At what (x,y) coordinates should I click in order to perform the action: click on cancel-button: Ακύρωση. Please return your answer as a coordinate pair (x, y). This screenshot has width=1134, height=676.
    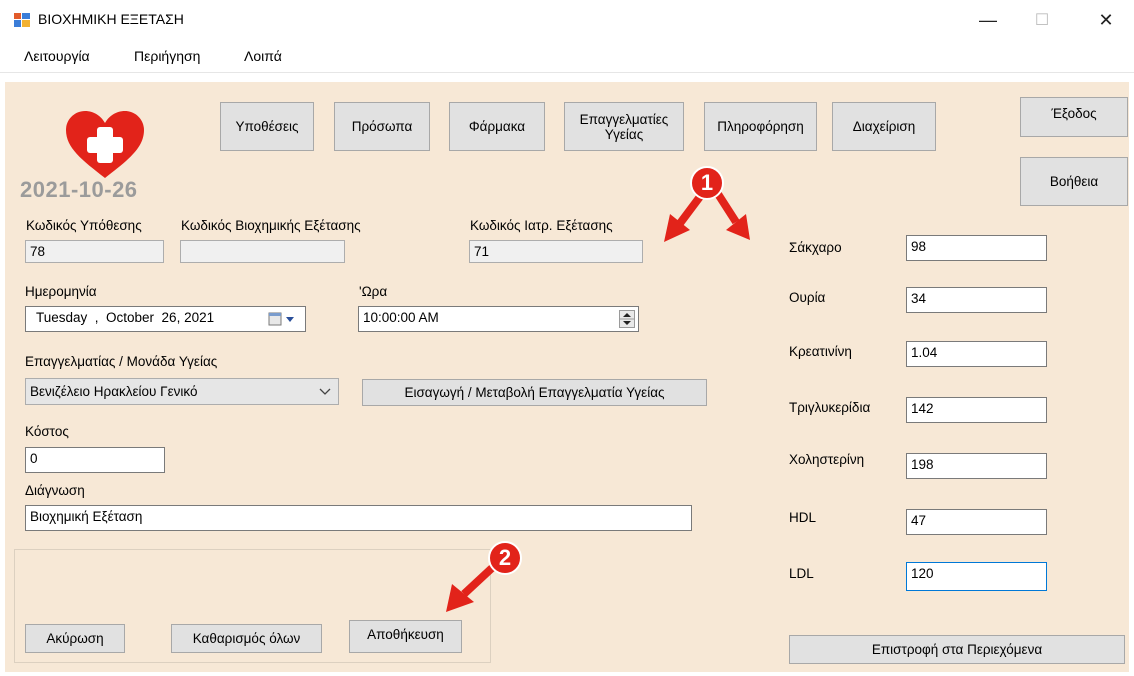
    Looking at the image, I should click on (75, 638).